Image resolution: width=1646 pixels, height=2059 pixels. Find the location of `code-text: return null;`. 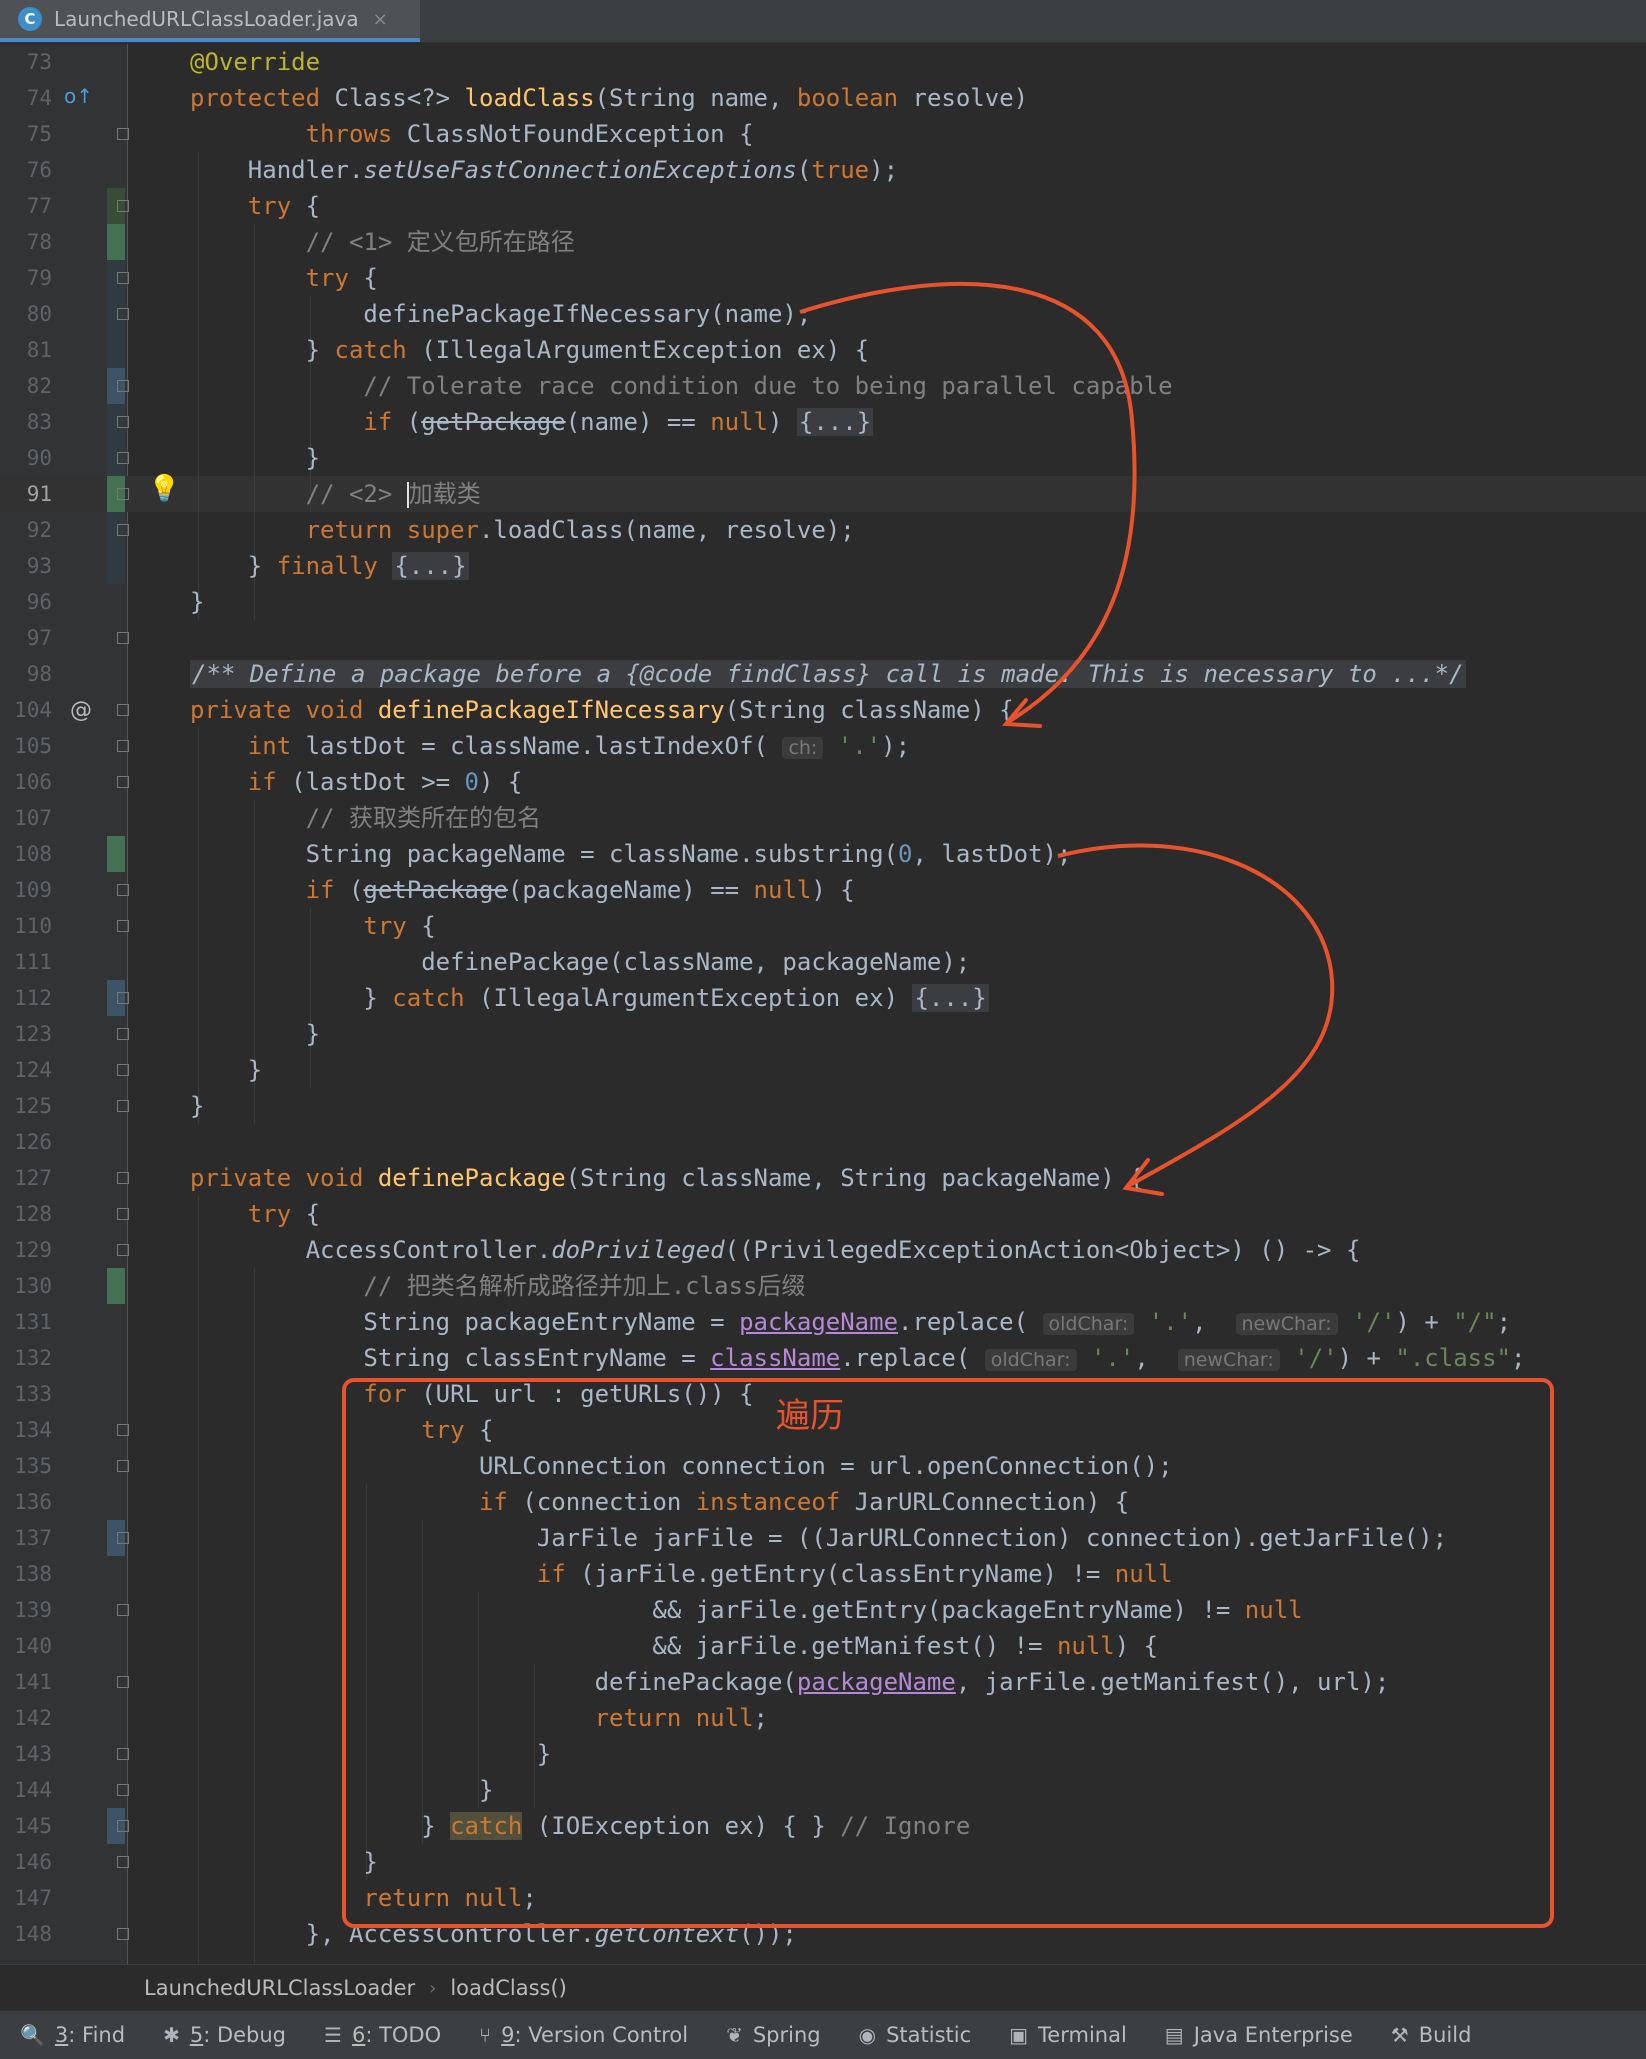

code-text: return null; is located at coordinates (681, 1718).